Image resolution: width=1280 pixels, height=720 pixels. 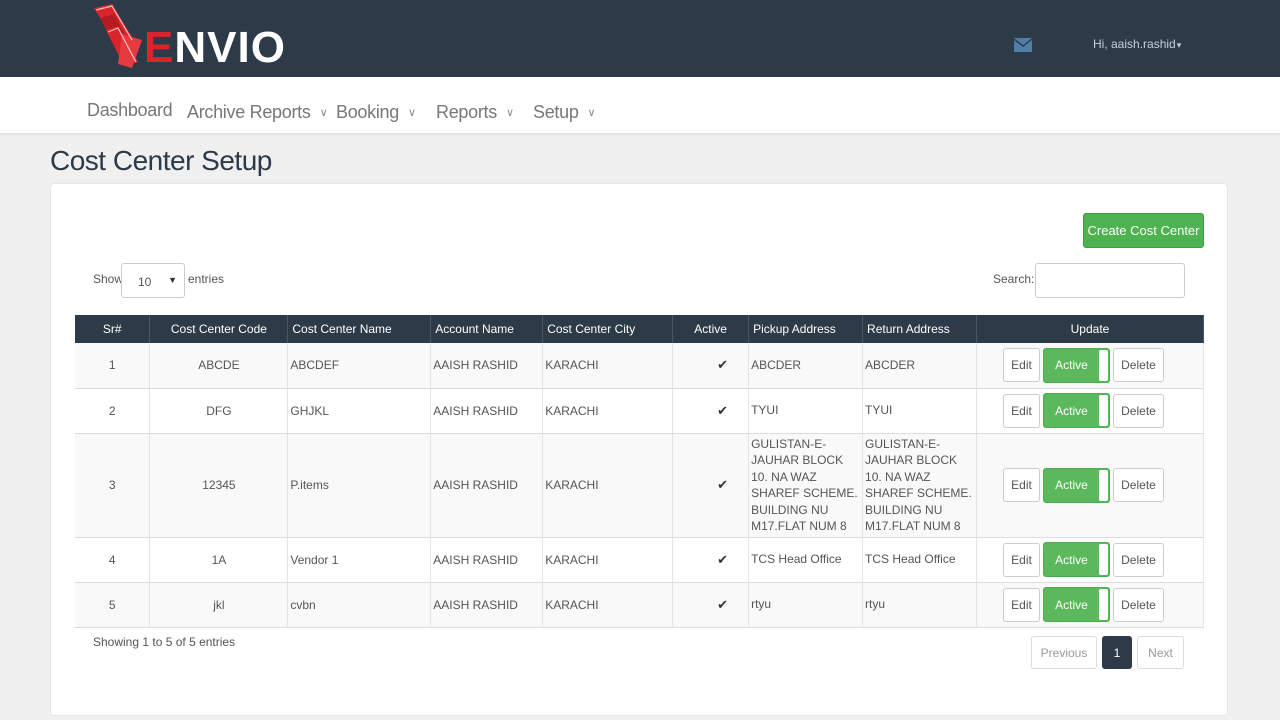 I want to click on logo-text: ENVIO, so click(x=215, y=48).